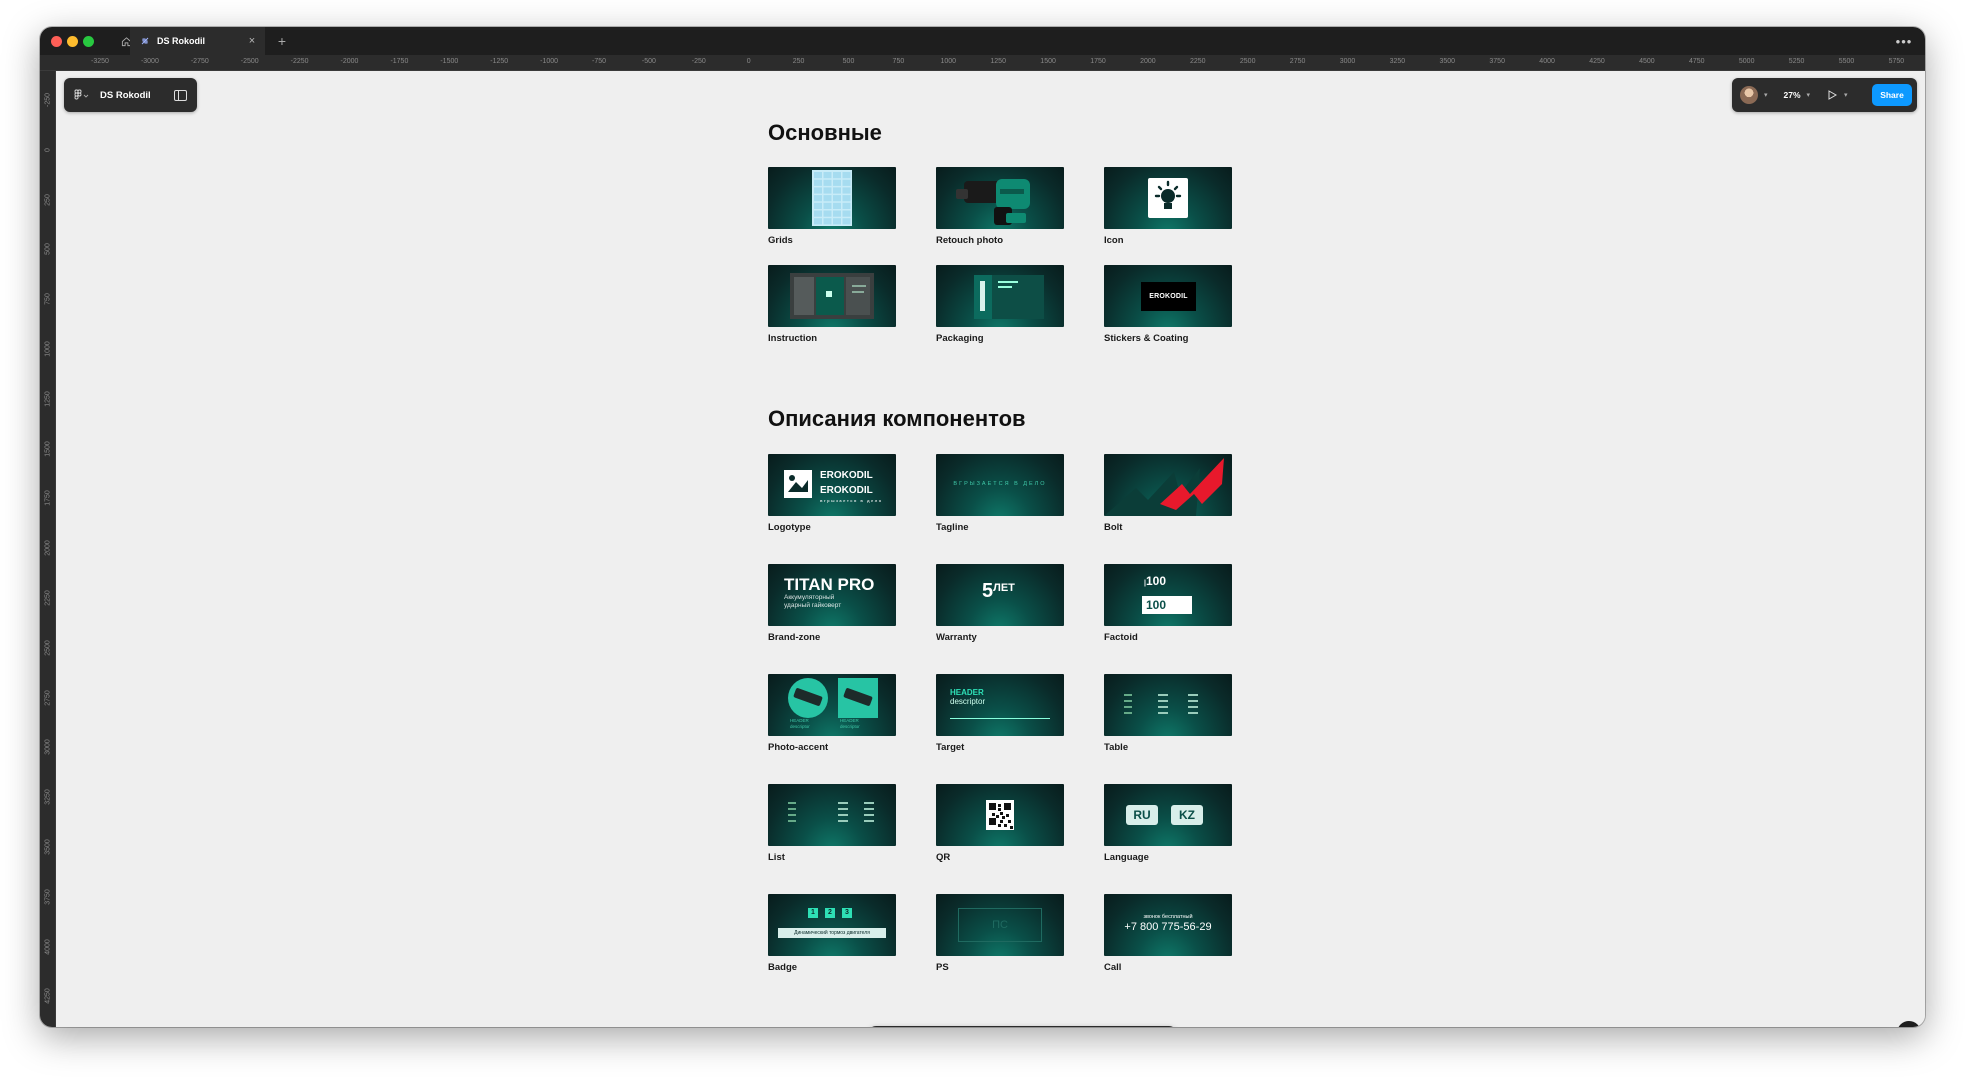  I want to click on file-name: DS Rokodil, so click(132, 95).